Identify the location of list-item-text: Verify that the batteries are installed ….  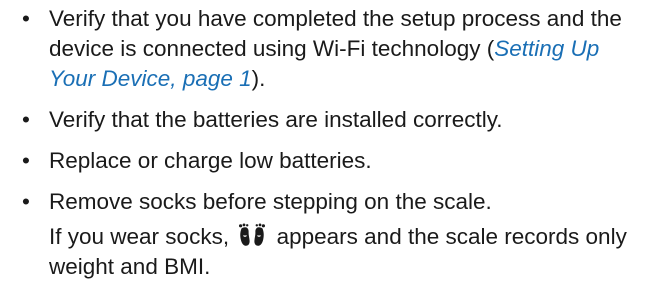
(276, 119).